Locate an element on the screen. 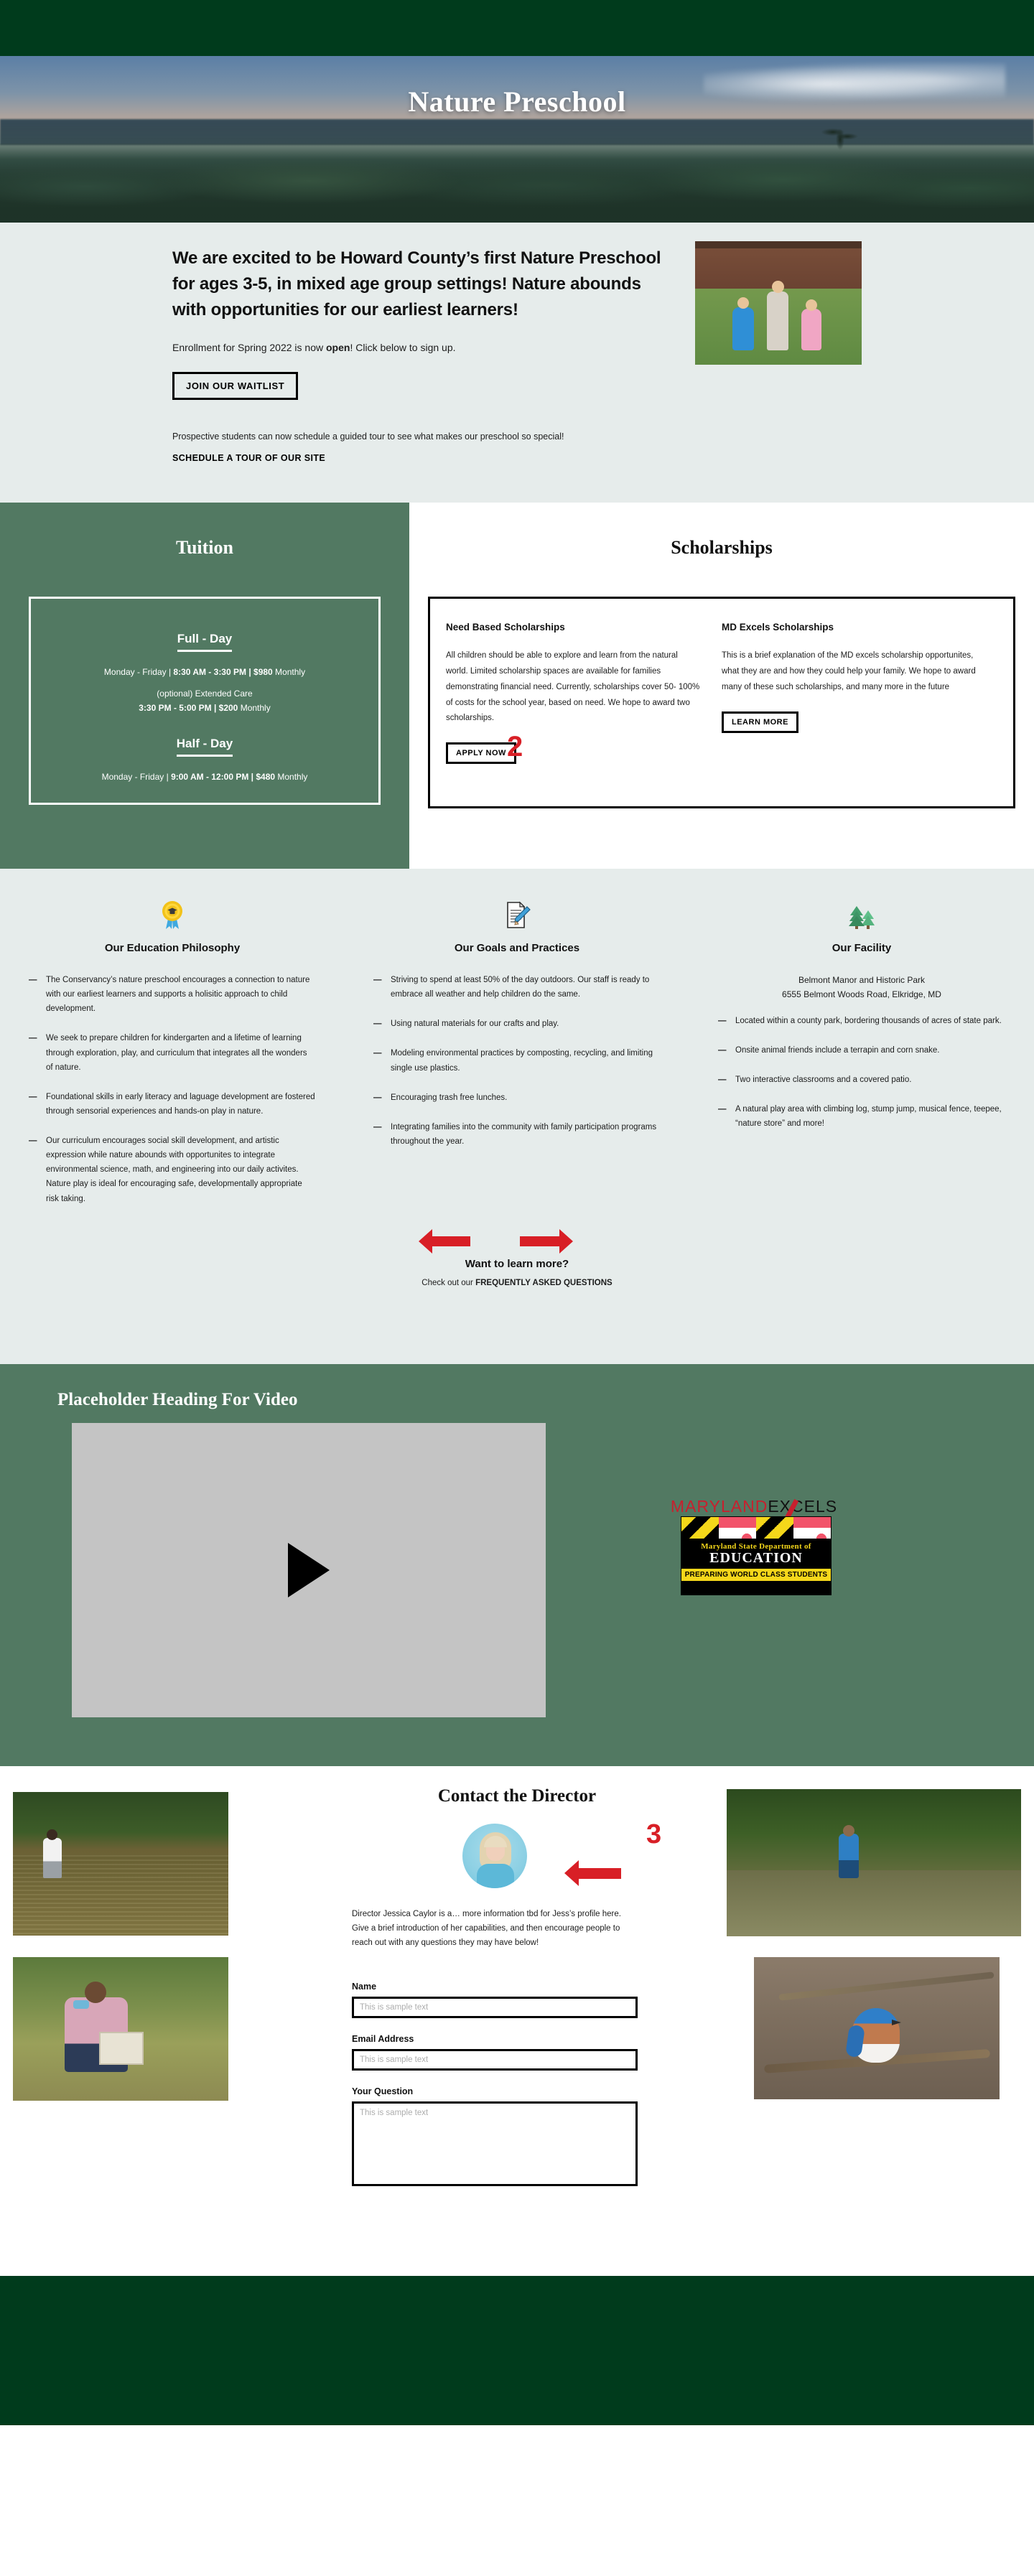  facility-address-line-1: Belmont Manor and Historic Park is located at coordinates (862, 980).